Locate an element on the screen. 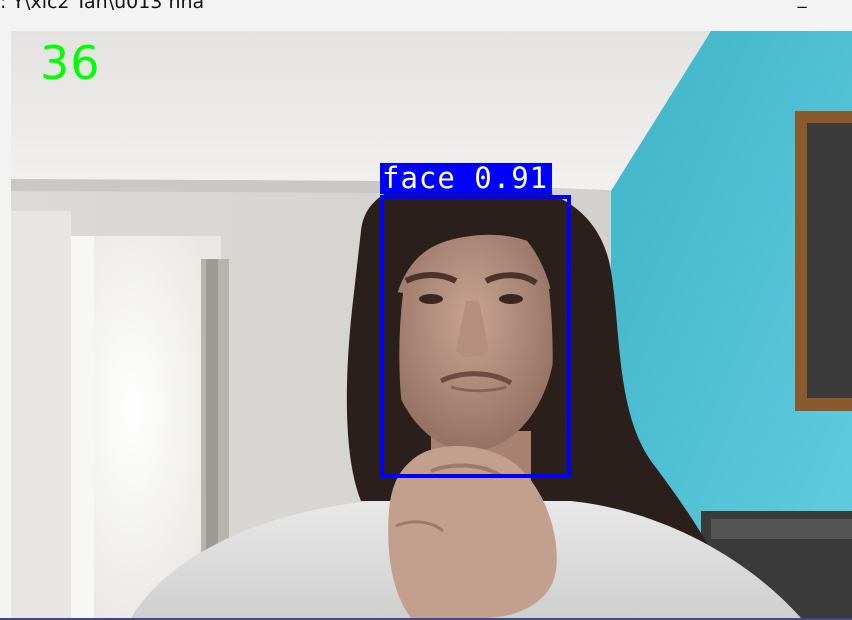 This screenshot has width=852, height=620. fps-counter: 36 is located at coordinates (70, 63).